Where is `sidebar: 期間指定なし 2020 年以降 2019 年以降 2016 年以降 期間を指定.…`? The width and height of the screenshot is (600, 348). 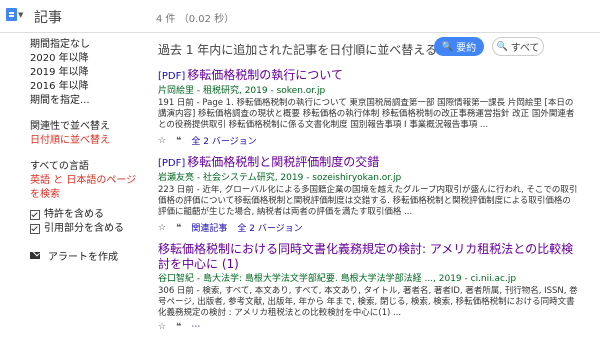 sidebar: 期間指定なし 2020 年以降 2019 年以降 2016 年以降 期間を指定.… is located at coordinates (89, 150).